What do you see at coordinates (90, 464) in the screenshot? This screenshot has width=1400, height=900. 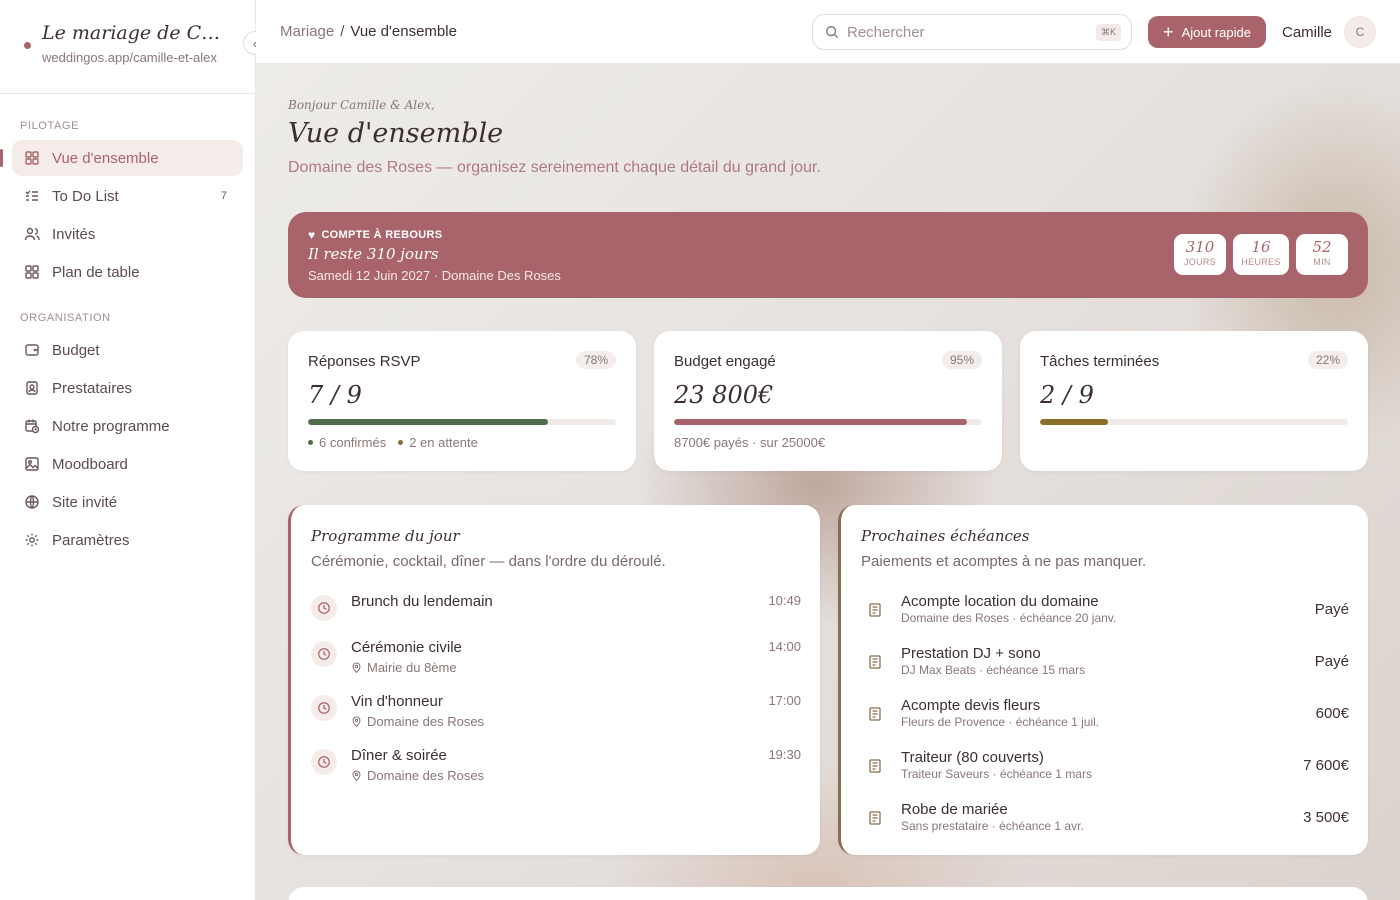 I see `sidebar-item-label: Moodboard` at bounding box center [90, 464].